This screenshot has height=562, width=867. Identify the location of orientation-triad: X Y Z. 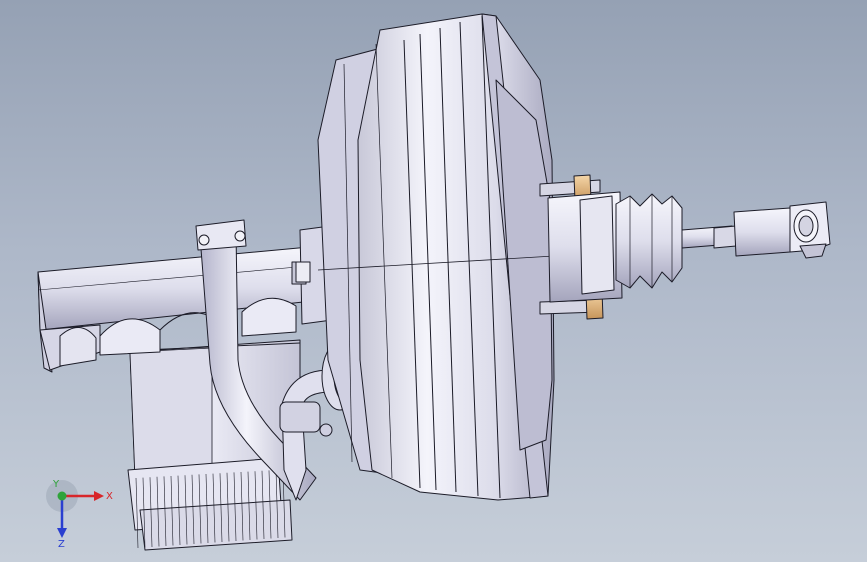
(84, 513).